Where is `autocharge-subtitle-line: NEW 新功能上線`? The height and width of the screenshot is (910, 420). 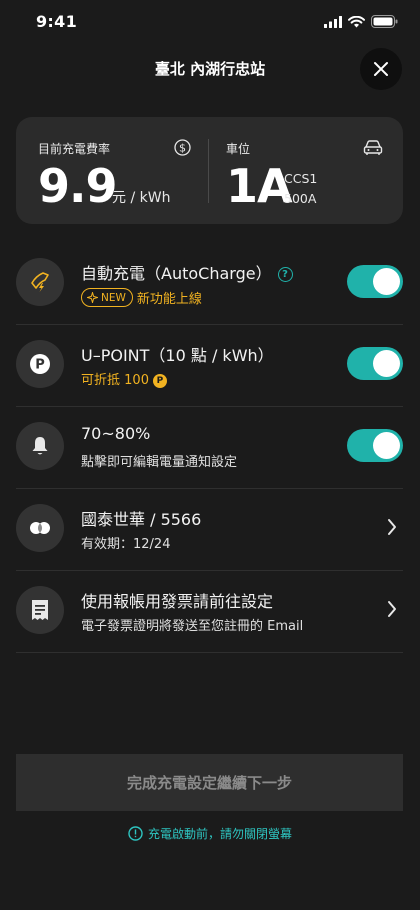 autocharge-subtitle-line: NEW 新功能上線 is located at coordinates (141, 297).